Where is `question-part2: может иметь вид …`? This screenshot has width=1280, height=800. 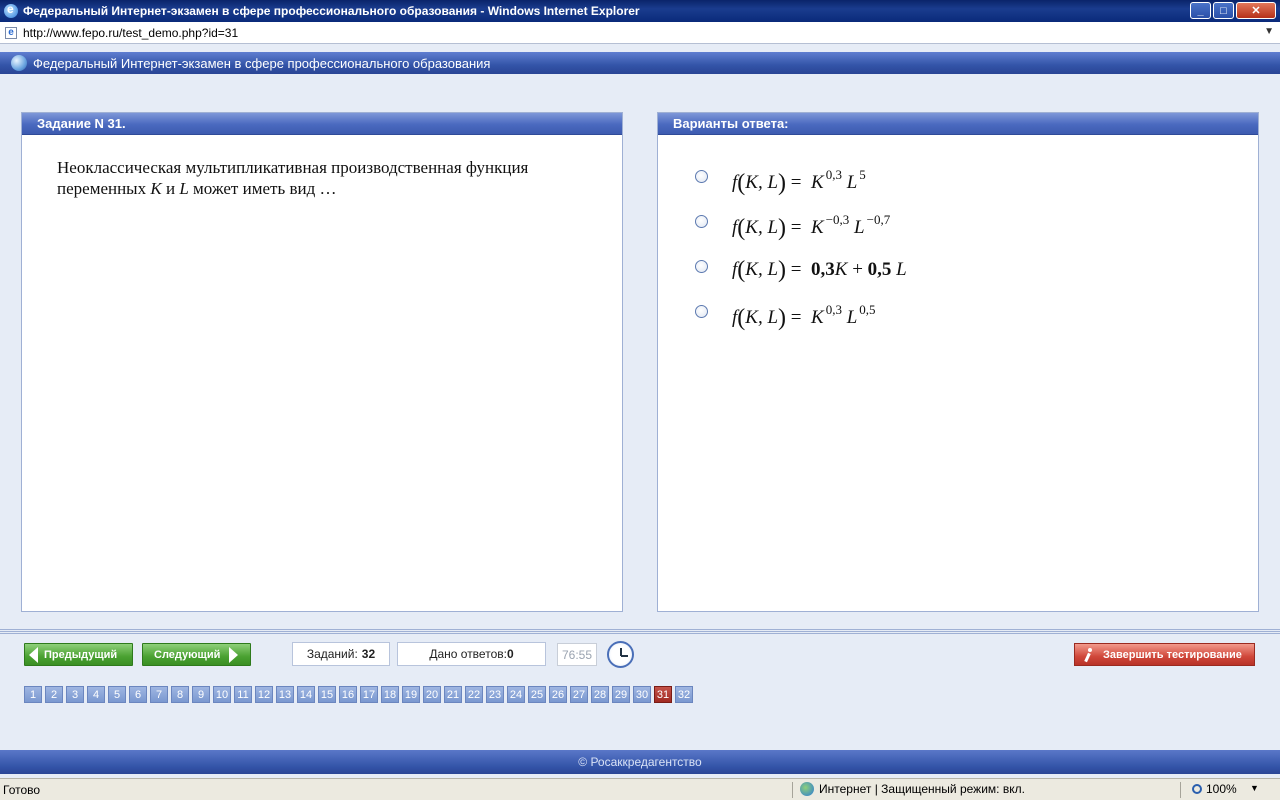
question-part2: может иметь вид … is located at coordinates (262, 188).